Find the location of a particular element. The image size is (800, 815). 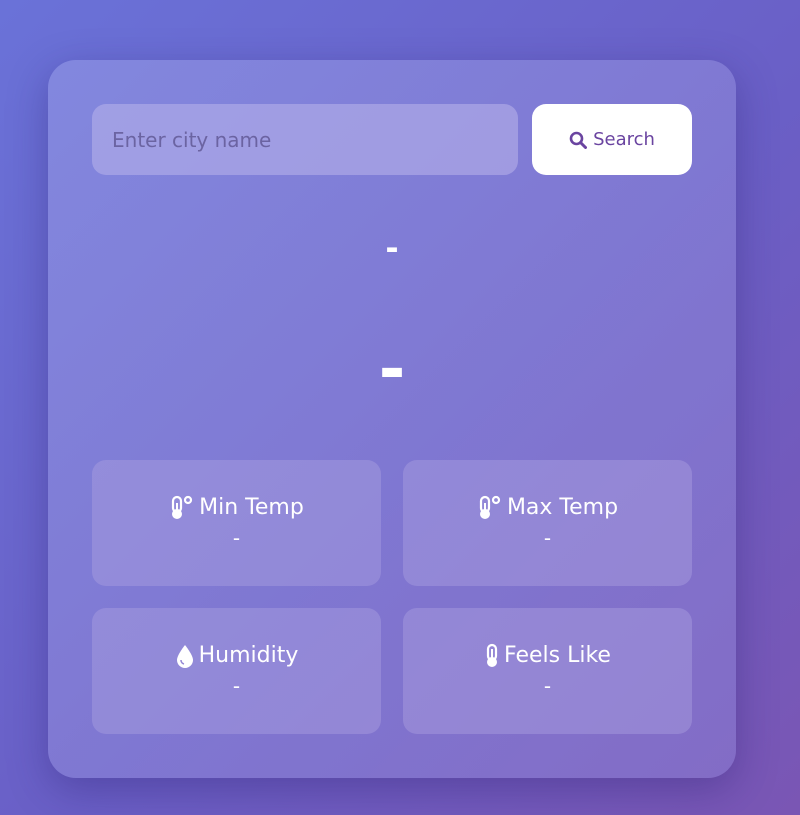

max-temp-label: Max Temp is located at coordinates (562, 507).